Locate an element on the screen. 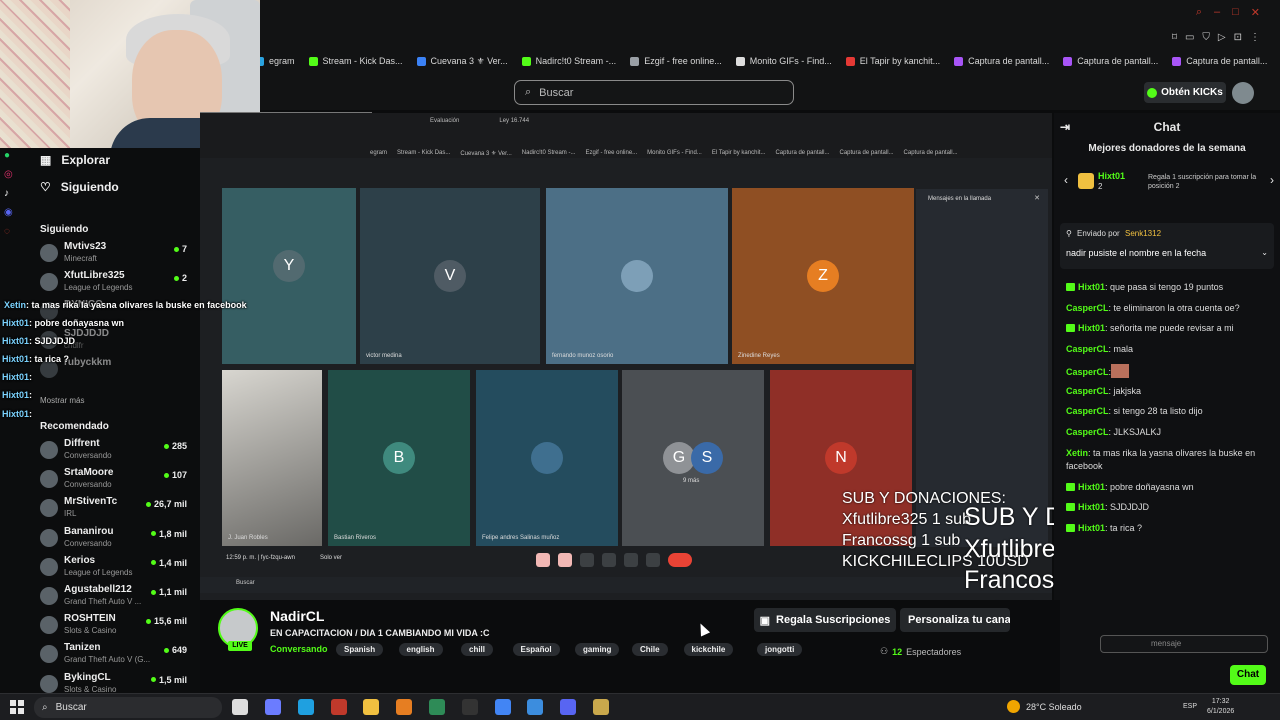  recommended-channel: ROSHTEIN Slots & Casino 15,6 mil is located at coordinates (115, 626).